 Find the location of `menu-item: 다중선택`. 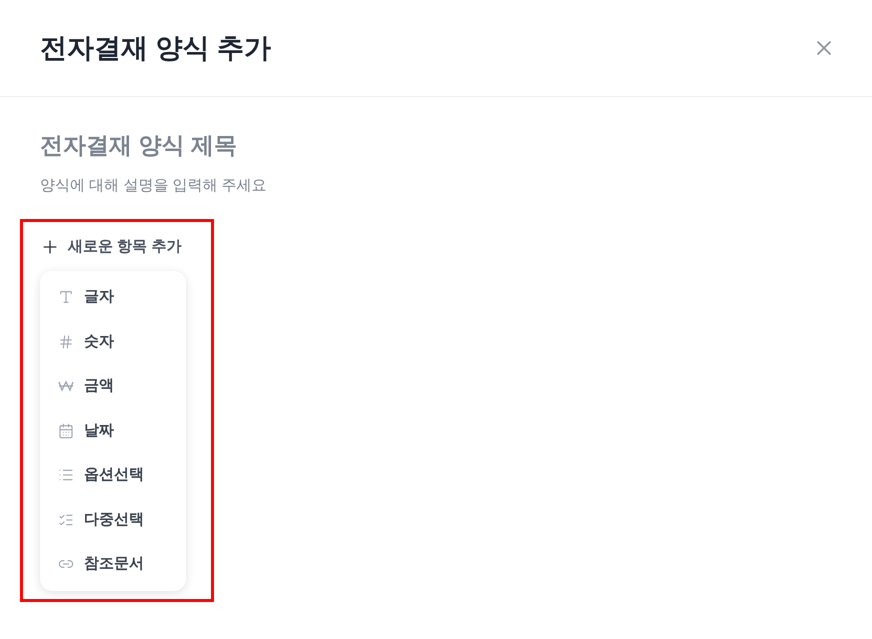

menu-item: 다중선택 is located at coordinates (113, 520).